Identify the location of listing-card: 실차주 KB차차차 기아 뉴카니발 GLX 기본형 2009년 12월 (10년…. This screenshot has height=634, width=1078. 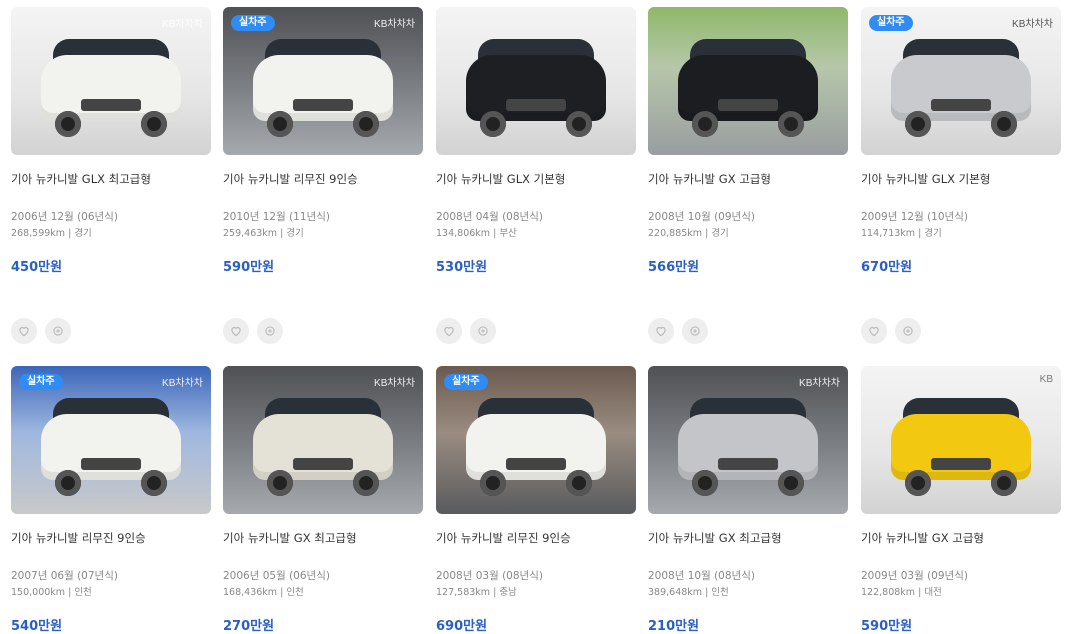
(961, 141).